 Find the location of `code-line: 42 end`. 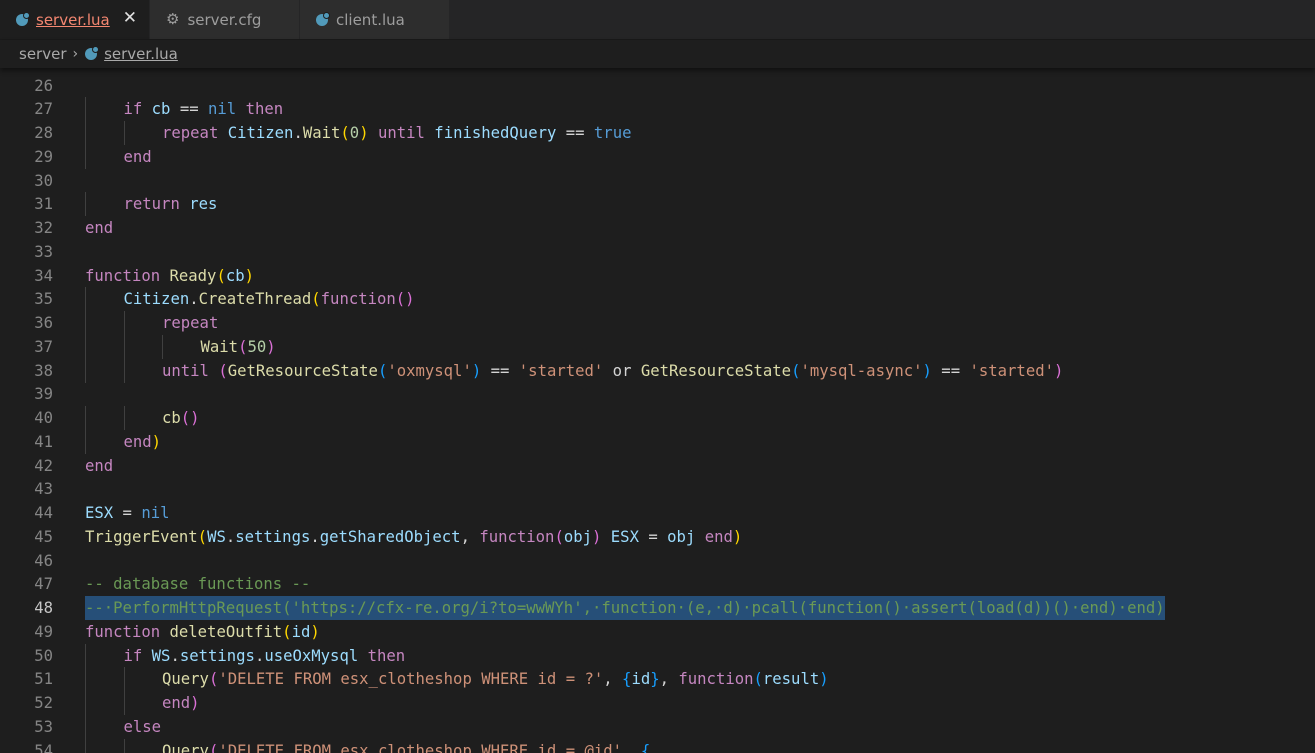

code-line: 42 end is located at coordinates (657, 466).